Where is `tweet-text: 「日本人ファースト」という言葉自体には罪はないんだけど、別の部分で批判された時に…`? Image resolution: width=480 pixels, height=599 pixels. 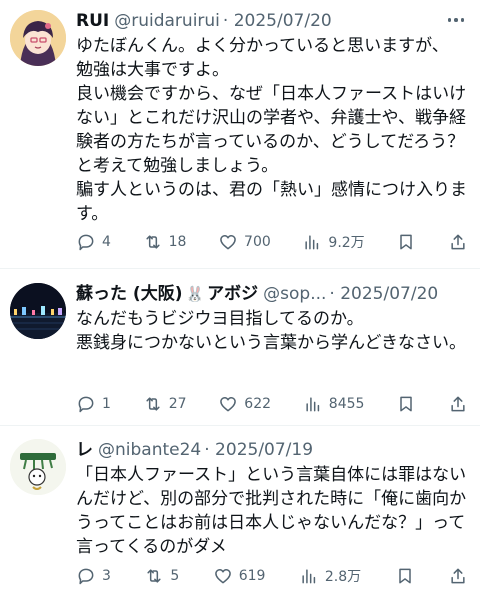 tweet-text: 「日本人ファースト」という言葉自体には罪はないんだけど、別の部分で批判された時に… is located at coordinates (271, 511).